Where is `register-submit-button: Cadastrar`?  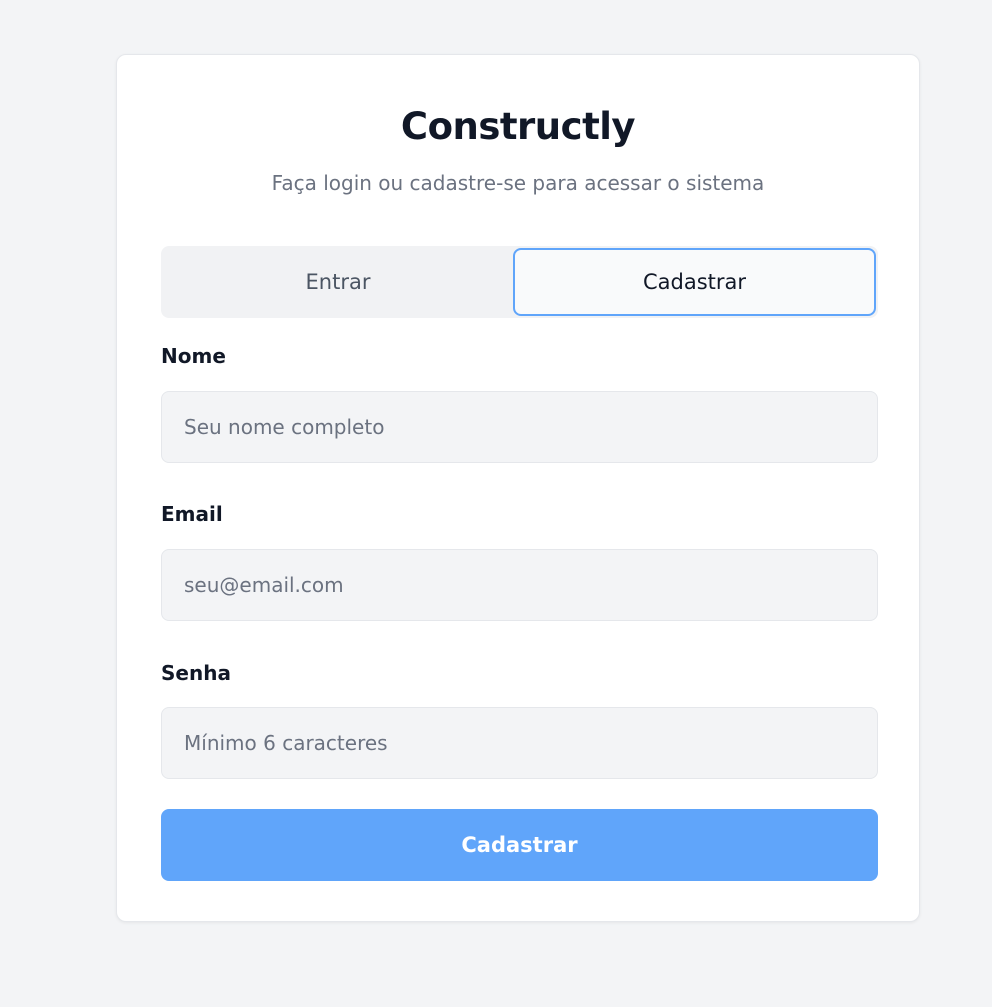 register-submit-button: Cadastrar is located at coordinates (519, 845).